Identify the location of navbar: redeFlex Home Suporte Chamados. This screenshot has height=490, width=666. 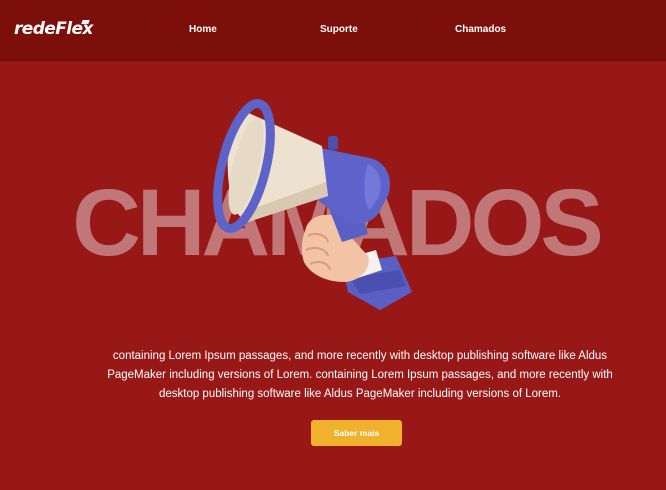
(333, 30).